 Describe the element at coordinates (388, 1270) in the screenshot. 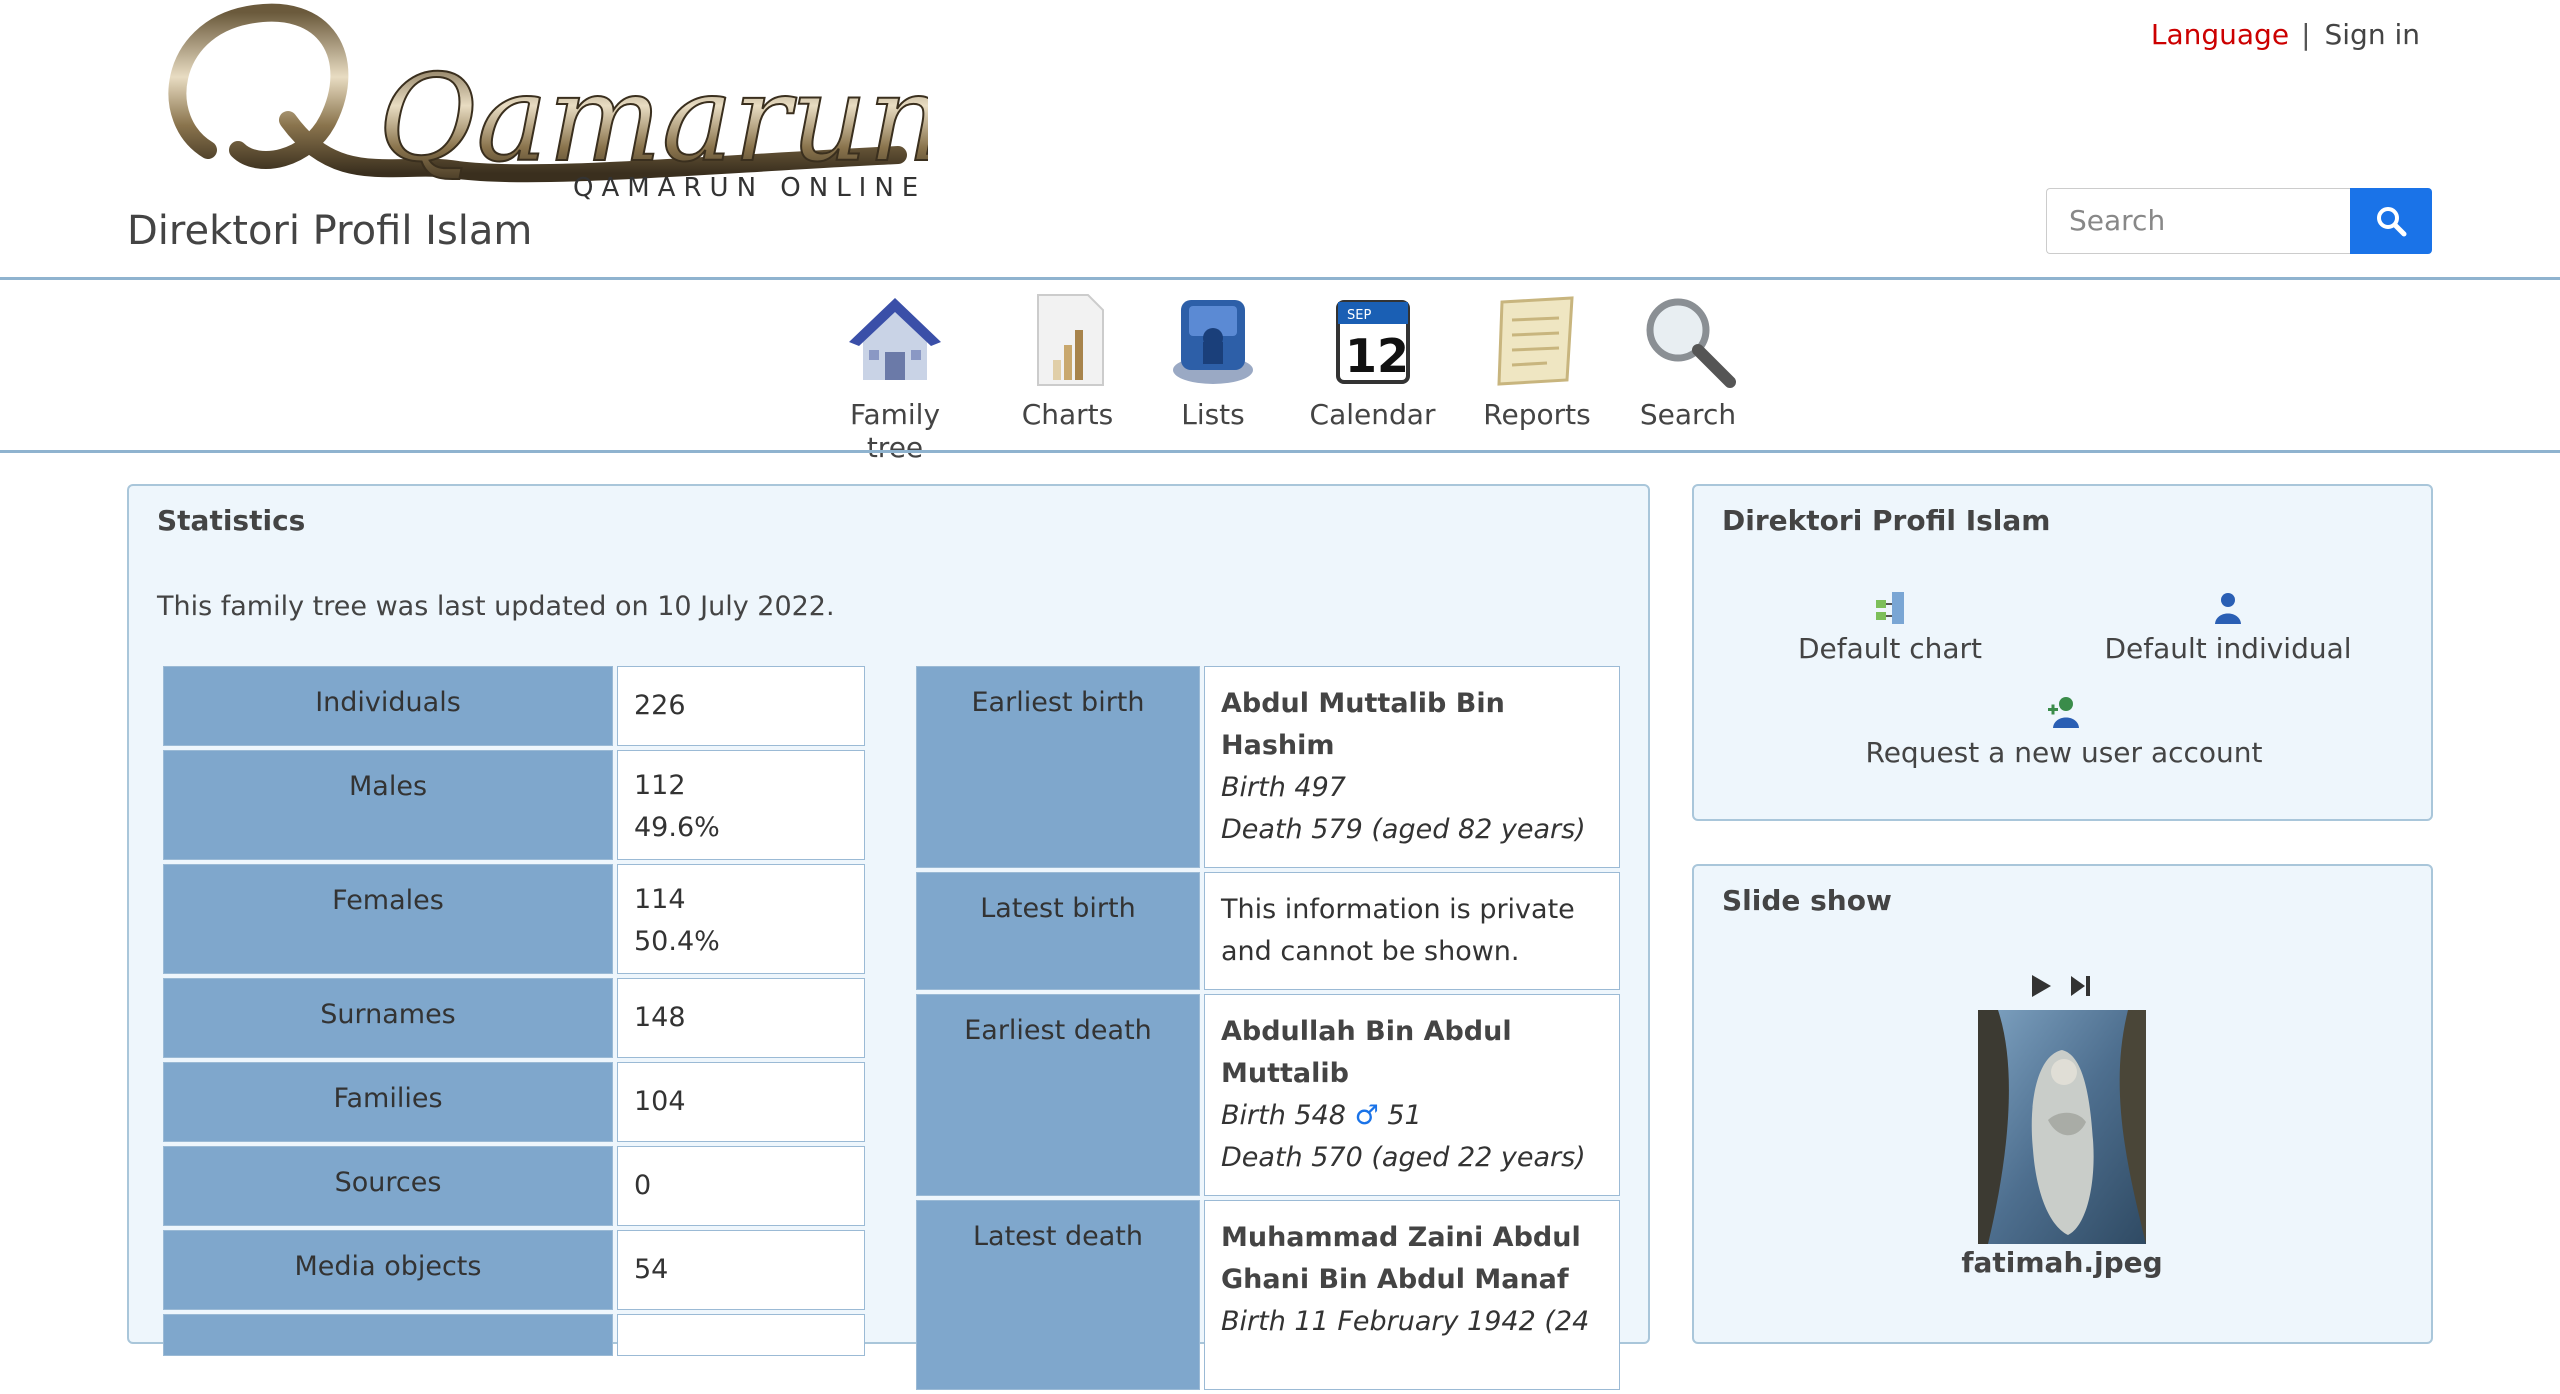

I see `row-label: Media objects` at that location.